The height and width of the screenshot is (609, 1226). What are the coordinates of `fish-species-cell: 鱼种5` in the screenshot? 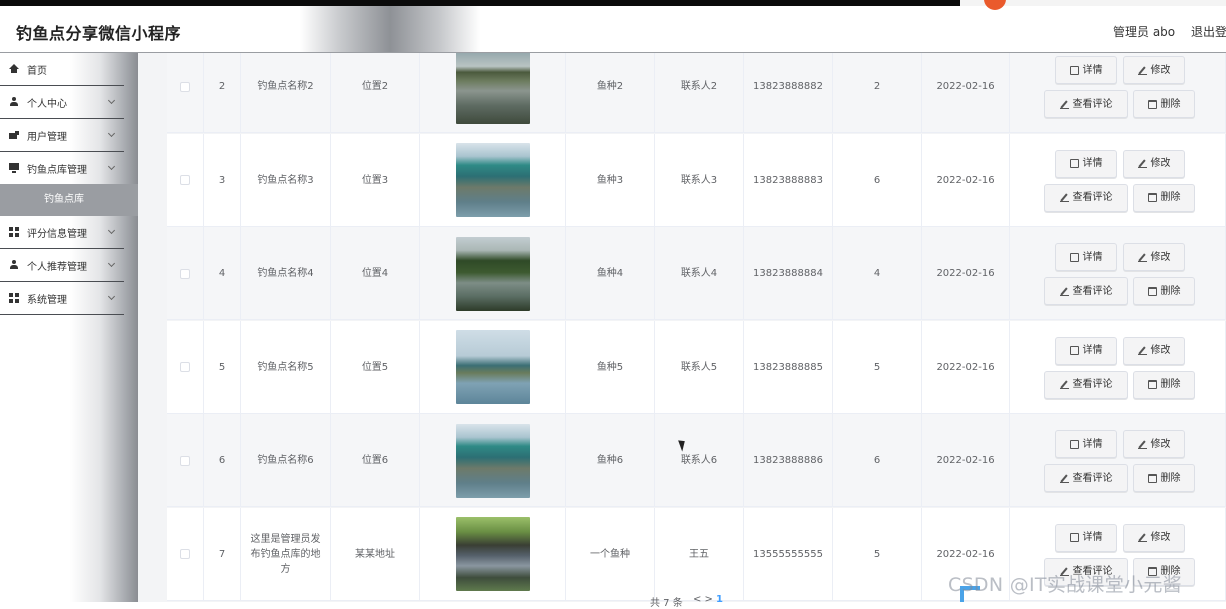 It's located at (610, 367).